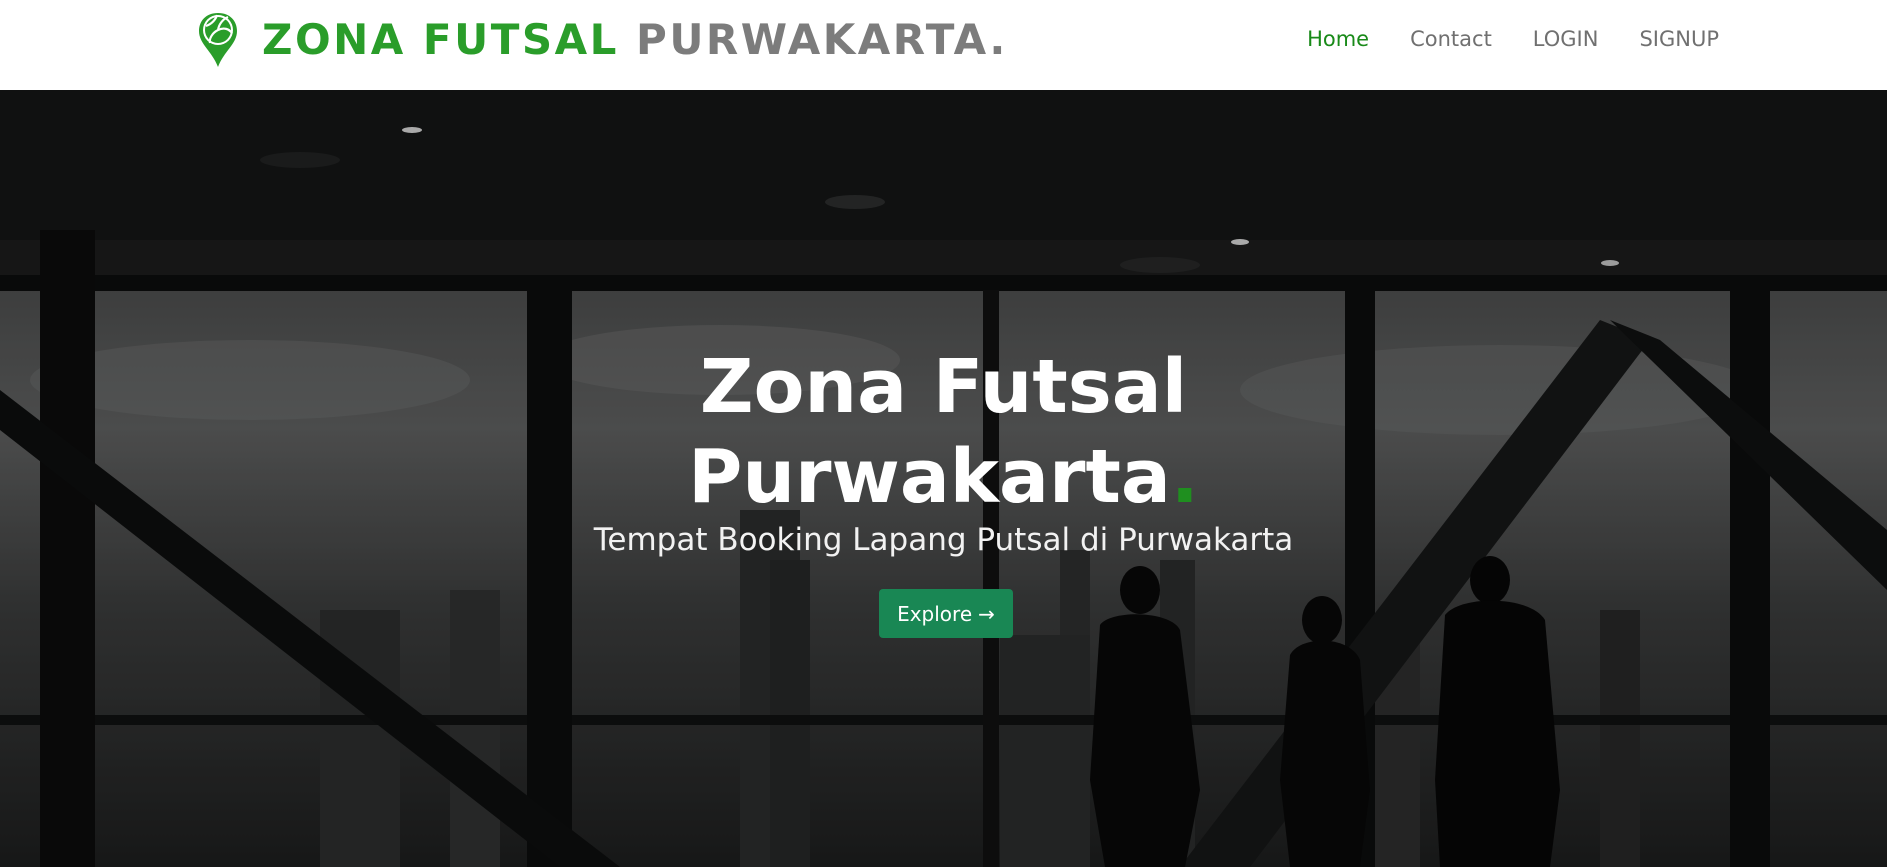 Image resolution: width=1887 pixels, height=867 pixels. I want to click on hero-title-line1: Zona Futsal, so click(943, 387).